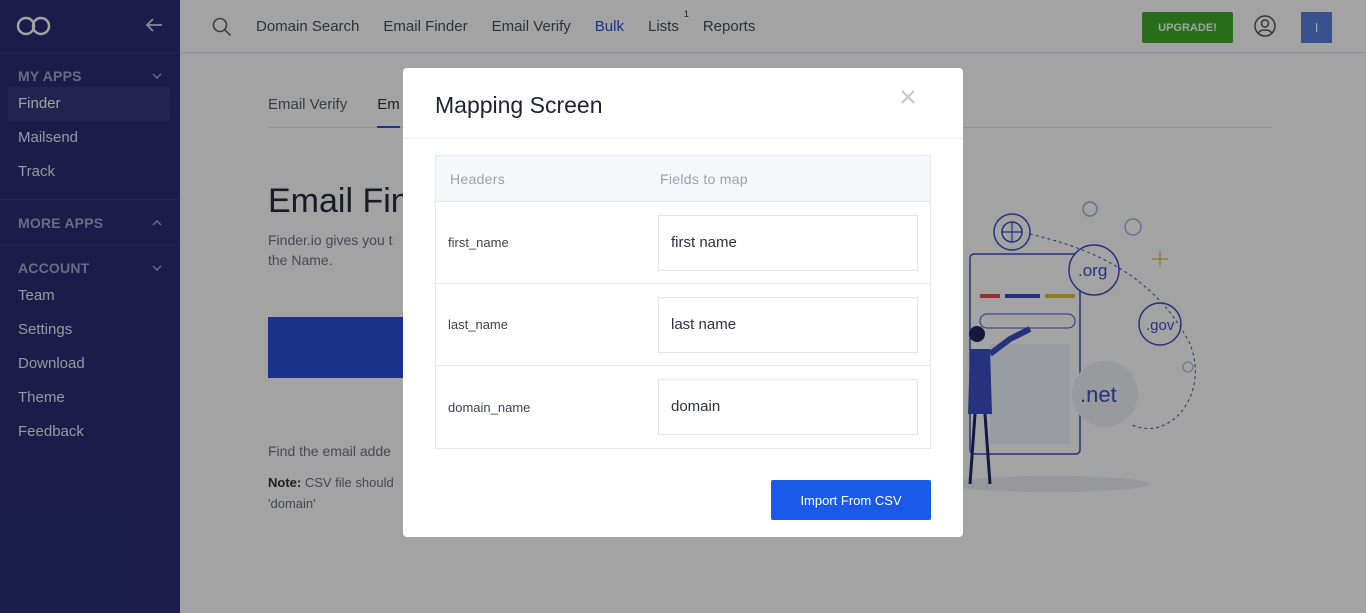 The image size is (1366, 613). I want to click on field-select-domain: domain, so click(788, 407).